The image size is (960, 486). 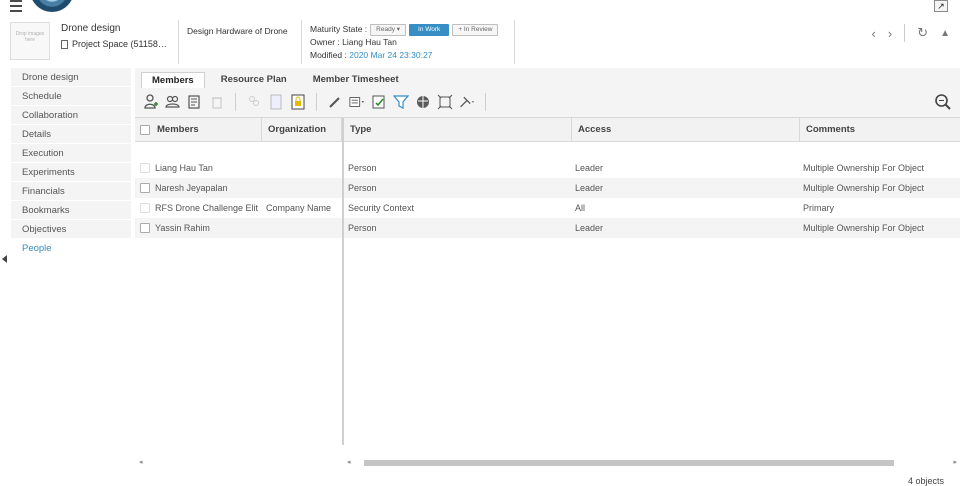 What do you see at coordinates (71, 191) in the screenshot?
I see `sidebar-item-financials: Financials` at bounding box center [71, 191].